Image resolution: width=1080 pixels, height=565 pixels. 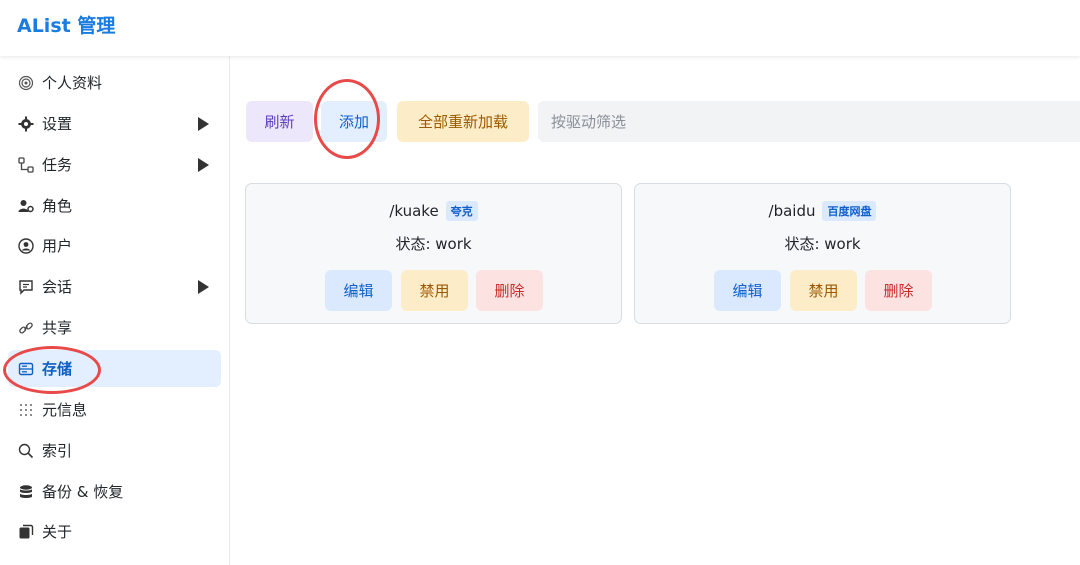 I want to click on sidebar-item-label: 设置, so click(x=57, y=124).